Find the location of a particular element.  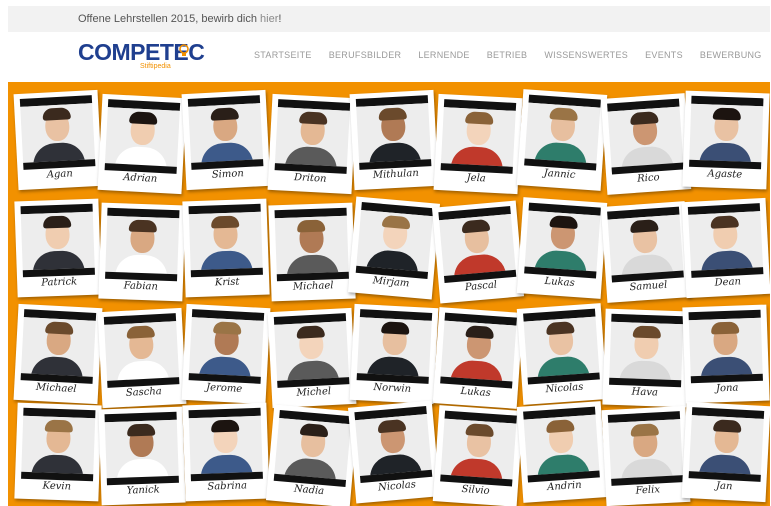

apprentice-photo-card: Patrick is located at coordinates (58, 248).